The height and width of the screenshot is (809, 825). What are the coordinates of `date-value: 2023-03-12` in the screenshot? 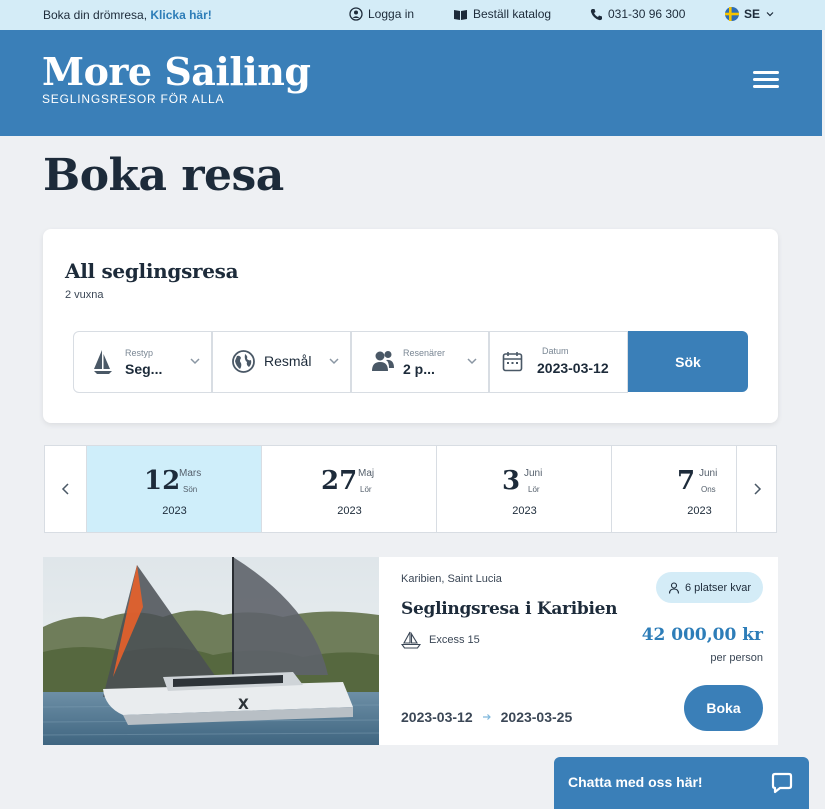 It's located at (573, 368).